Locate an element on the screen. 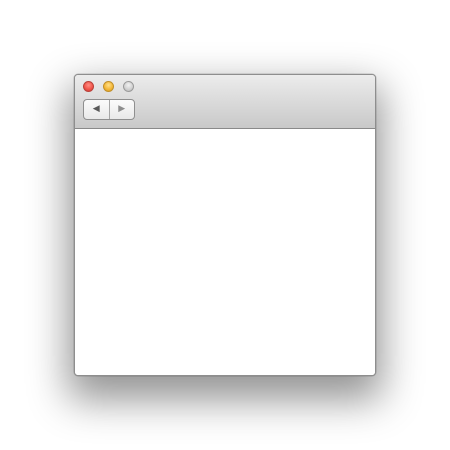 The image size is (450, 450). forward-button: ▶ is located at coordinates (121, 109).